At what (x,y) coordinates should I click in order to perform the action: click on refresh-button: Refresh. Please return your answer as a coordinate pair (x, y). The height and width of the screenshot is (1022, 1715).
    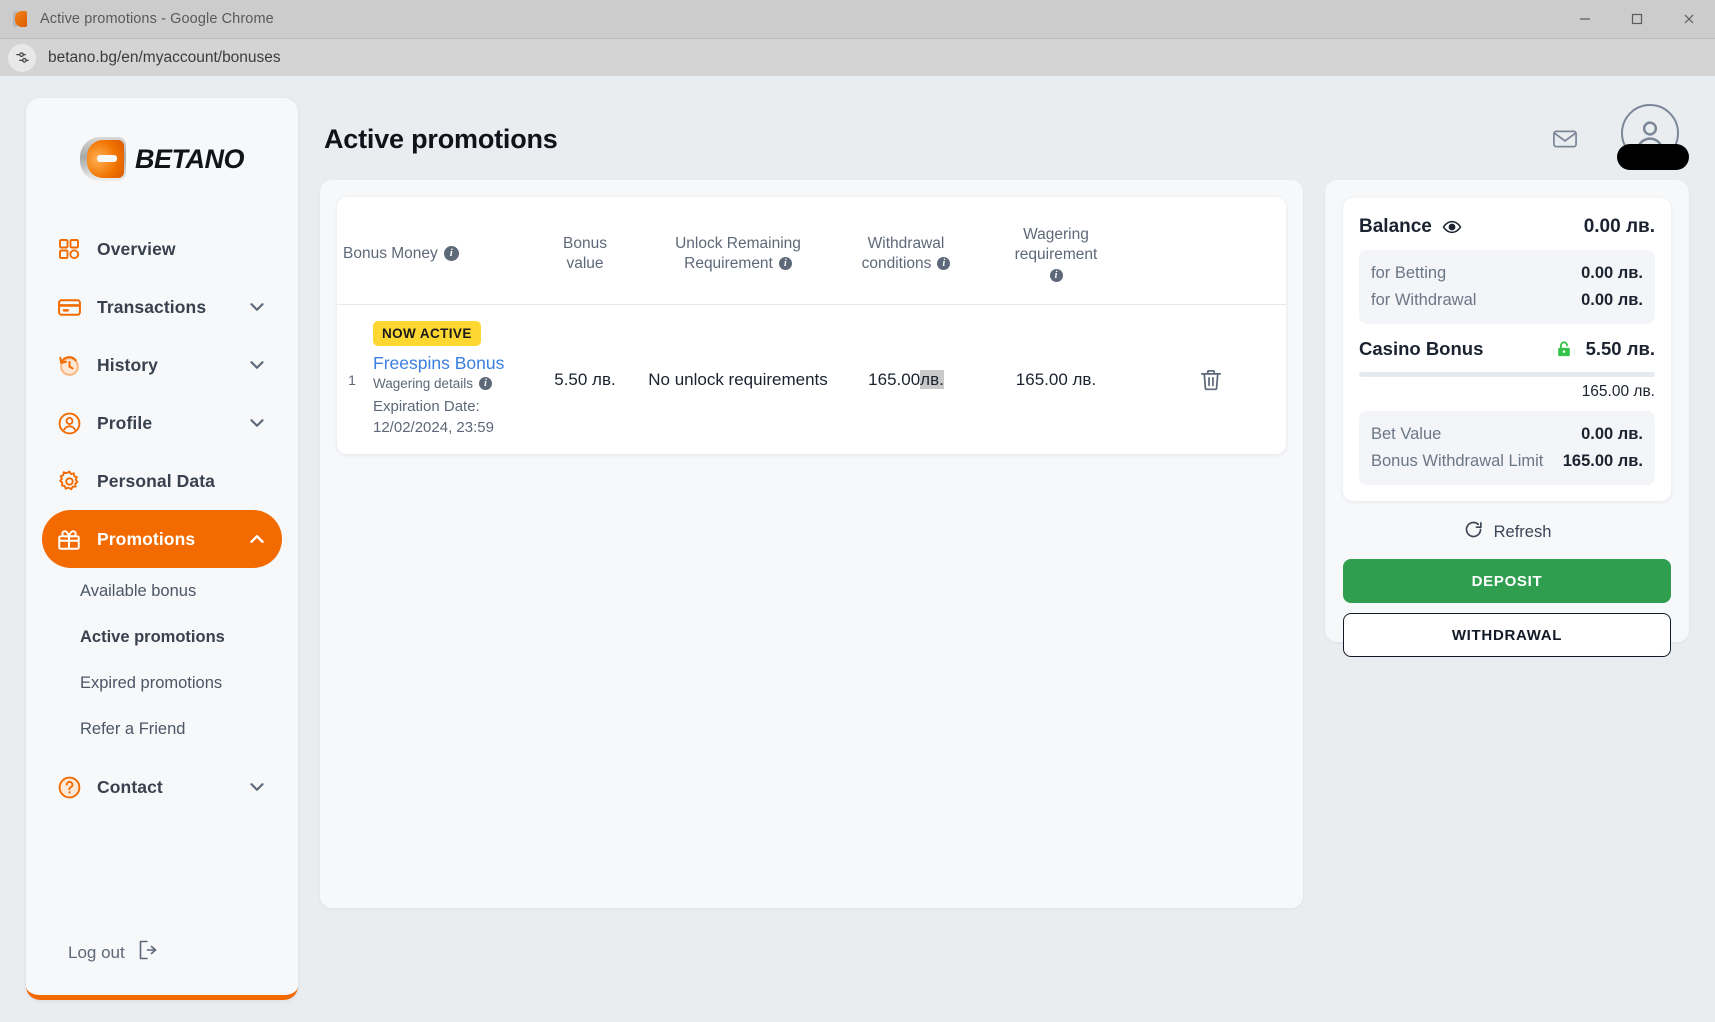
    Looking at the image, I should click on (1507, 530).